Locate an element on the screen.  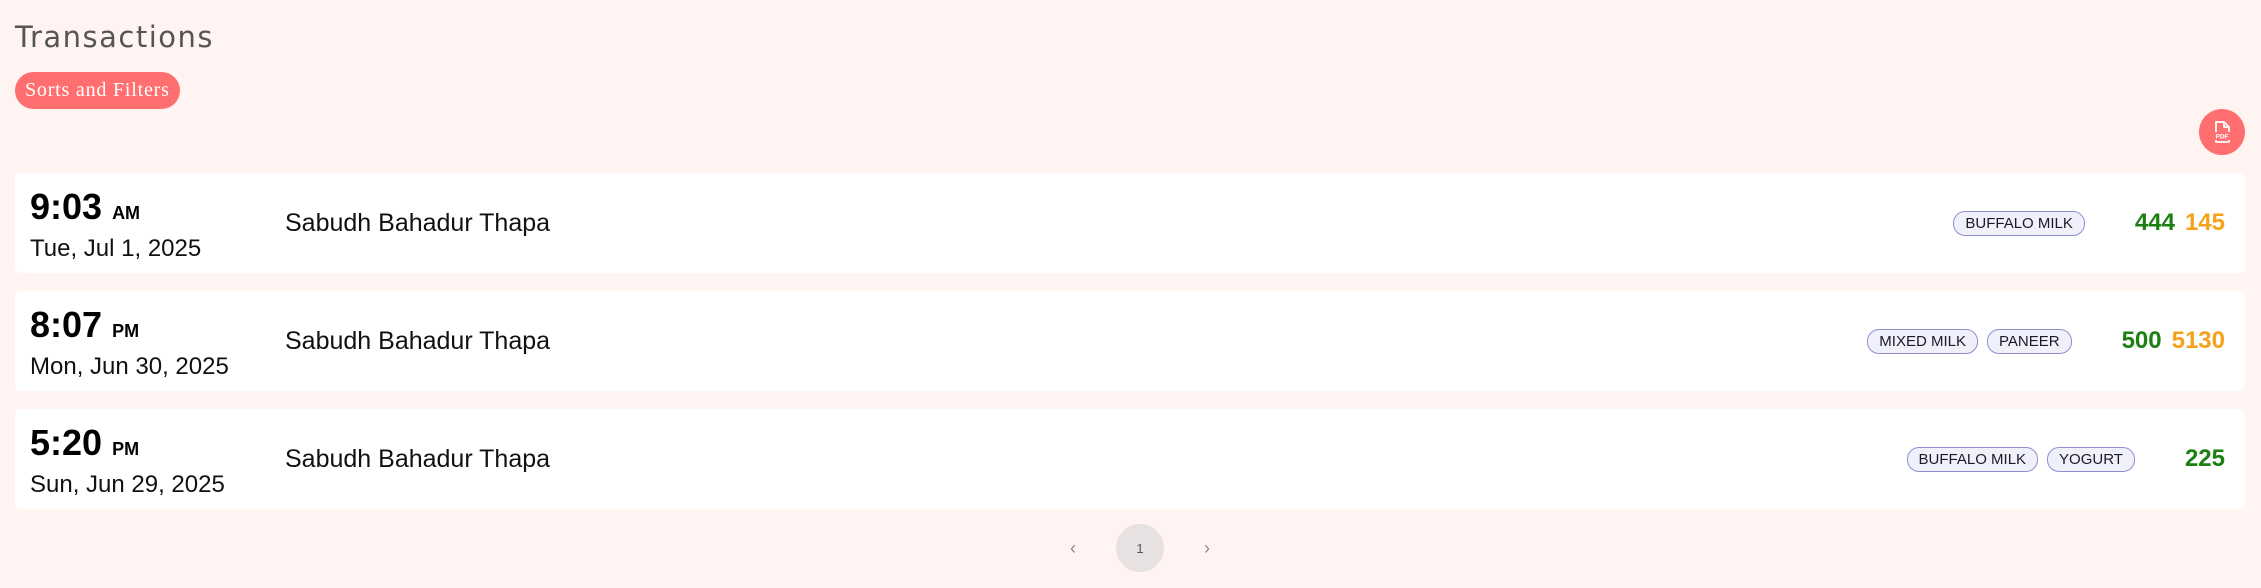
time-block: 8:07 PM Mon, Jun 30, 2025 is located at coordinates (129, 343).